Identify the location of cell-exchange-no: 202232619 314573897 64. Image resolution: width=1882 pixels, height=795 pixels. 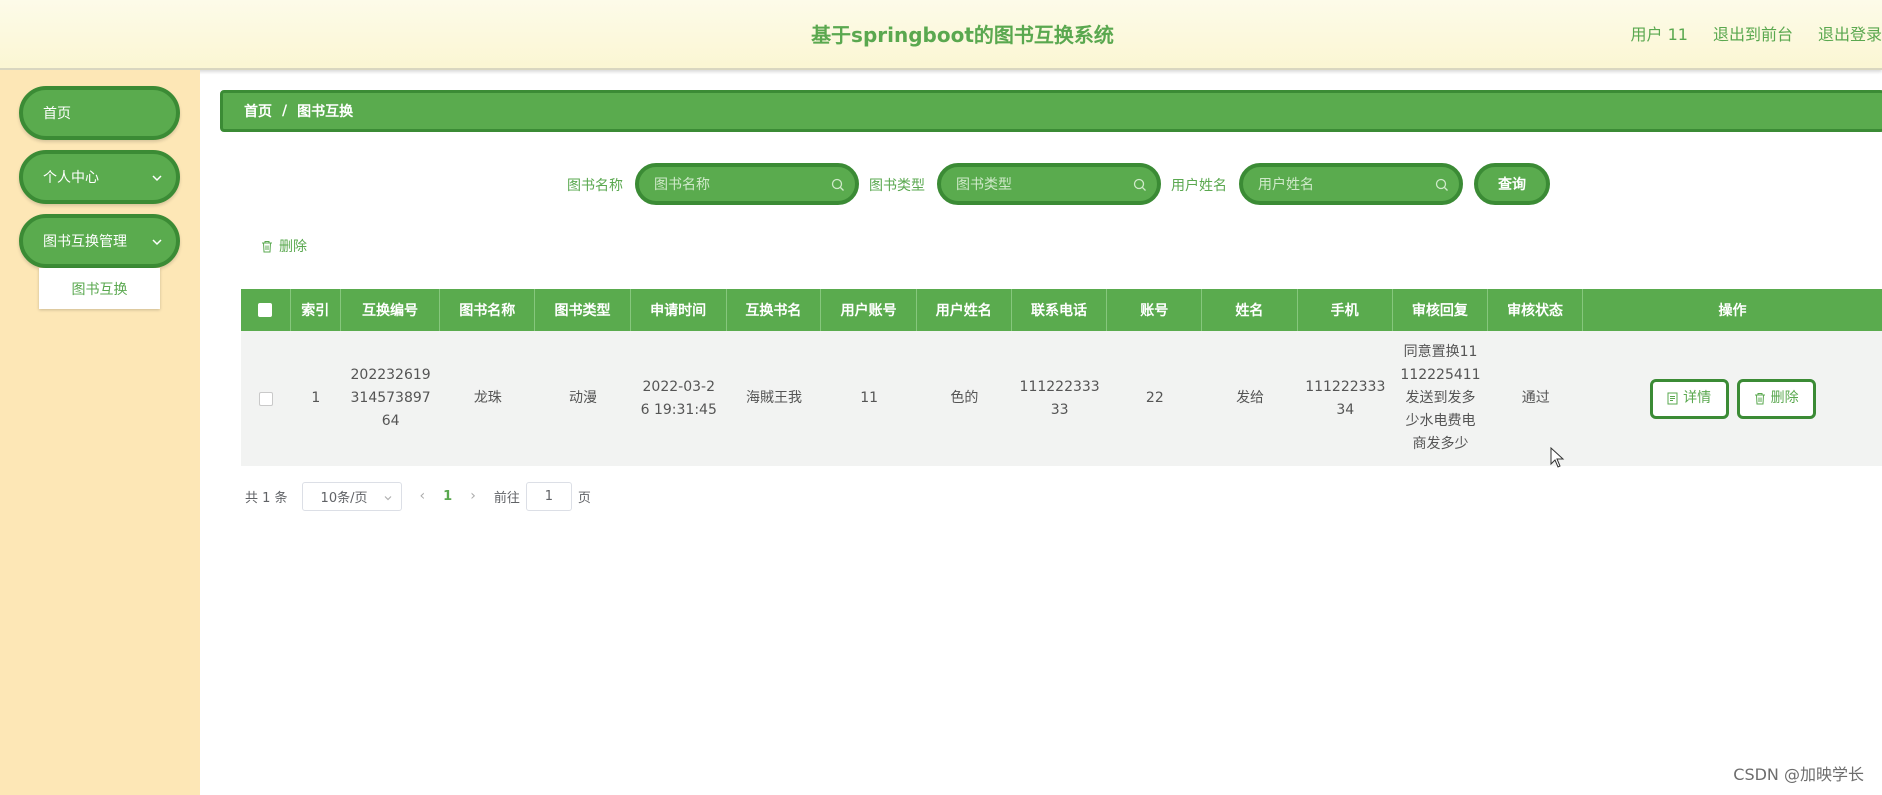
(391, 398).